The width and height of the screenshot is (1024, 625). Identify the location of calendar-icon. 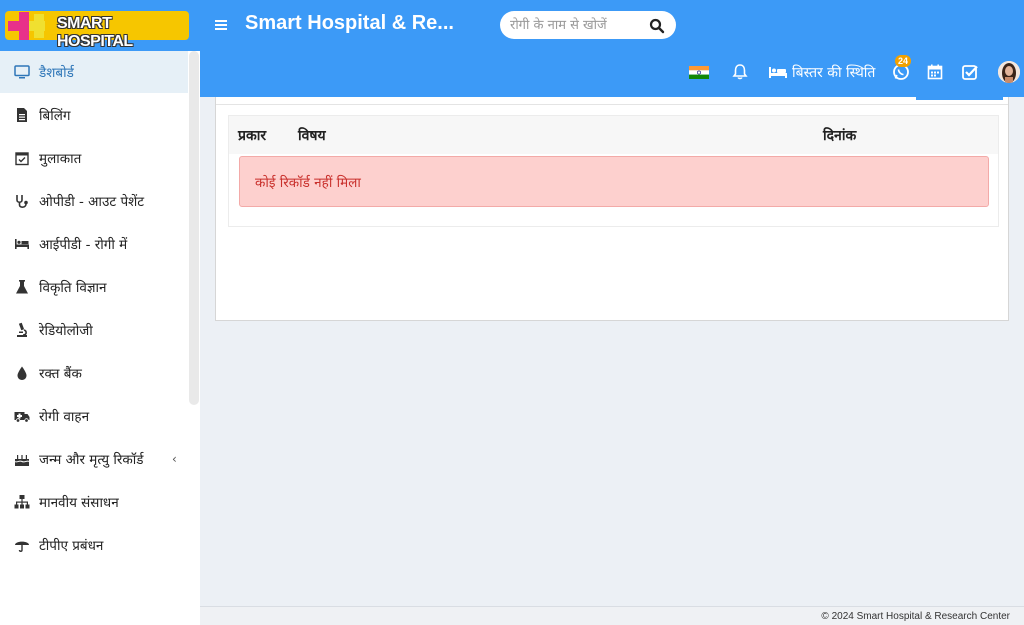
(935, 72).